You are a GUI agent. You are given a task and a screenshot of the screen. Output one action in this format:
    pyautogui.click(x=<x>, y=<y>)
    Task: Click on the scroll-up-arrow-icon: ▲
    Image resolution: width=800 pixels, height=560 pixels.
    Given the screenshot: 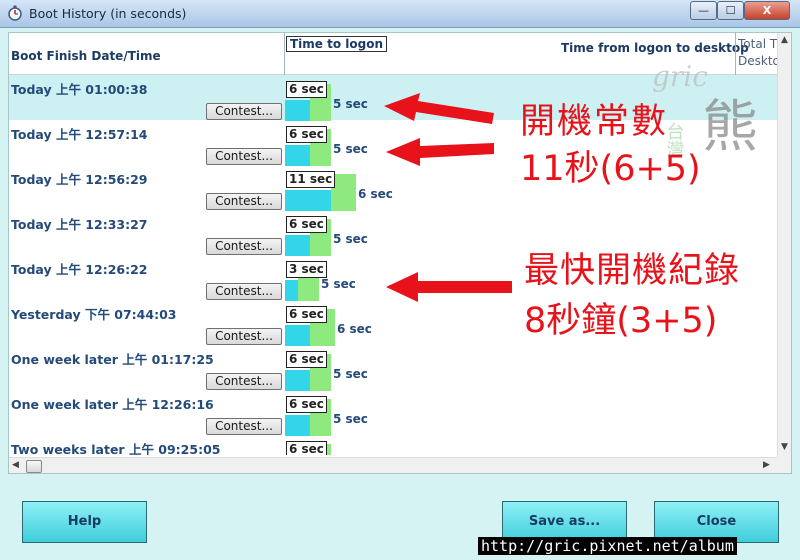 What is the action you would take?
    pyautogui.click(x=784, y=40)
    